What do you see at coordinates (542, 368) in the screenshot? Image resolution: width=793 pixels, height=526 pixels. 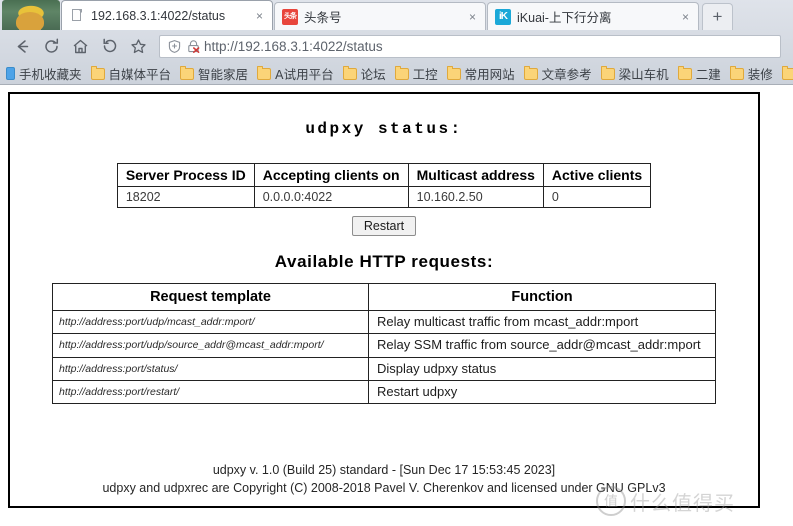 I see `cell-function: Display udpxy status` at bounding box center [542, 368].